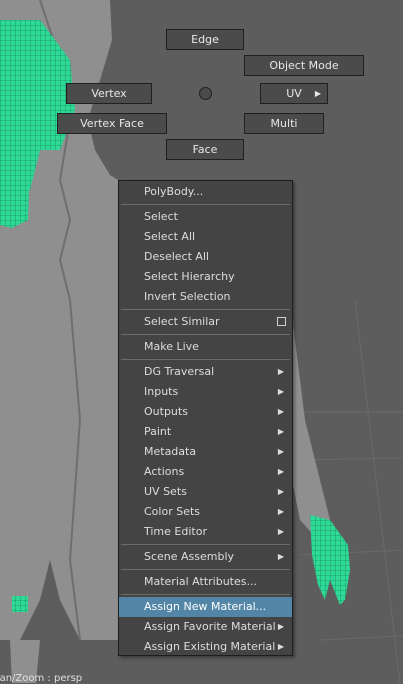 This screenshot has height=684, width=403. I want to click on menu-item-select-similar: Select Similar, so click(205, 322).